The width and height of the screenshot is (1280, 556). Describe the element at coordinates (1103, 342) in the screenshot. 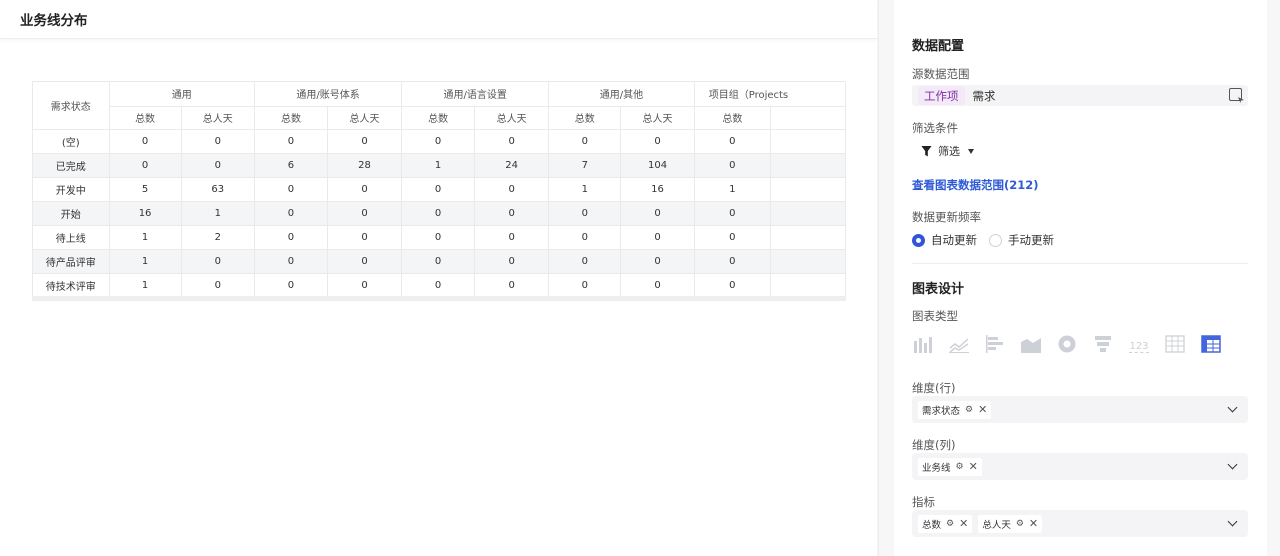

I see `funnel-chart-icon` at that location.